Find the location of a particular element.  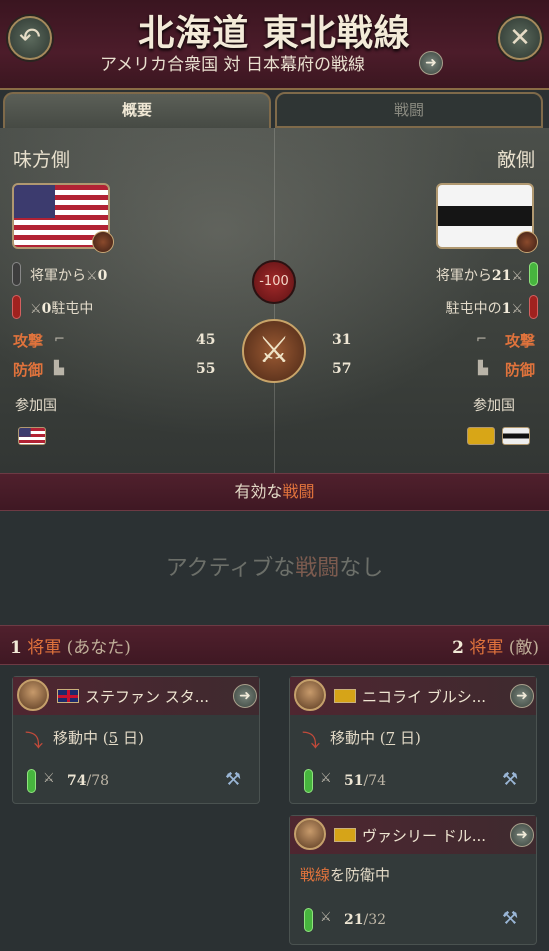

active-battles-title-accent: 戦闘 is located at coordinates (298, 491).